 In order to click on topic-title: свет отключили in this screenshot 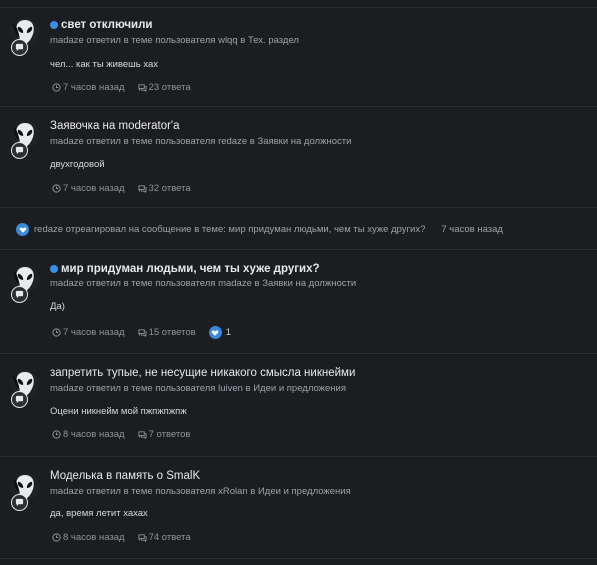, I will do `click(101, 25)`.